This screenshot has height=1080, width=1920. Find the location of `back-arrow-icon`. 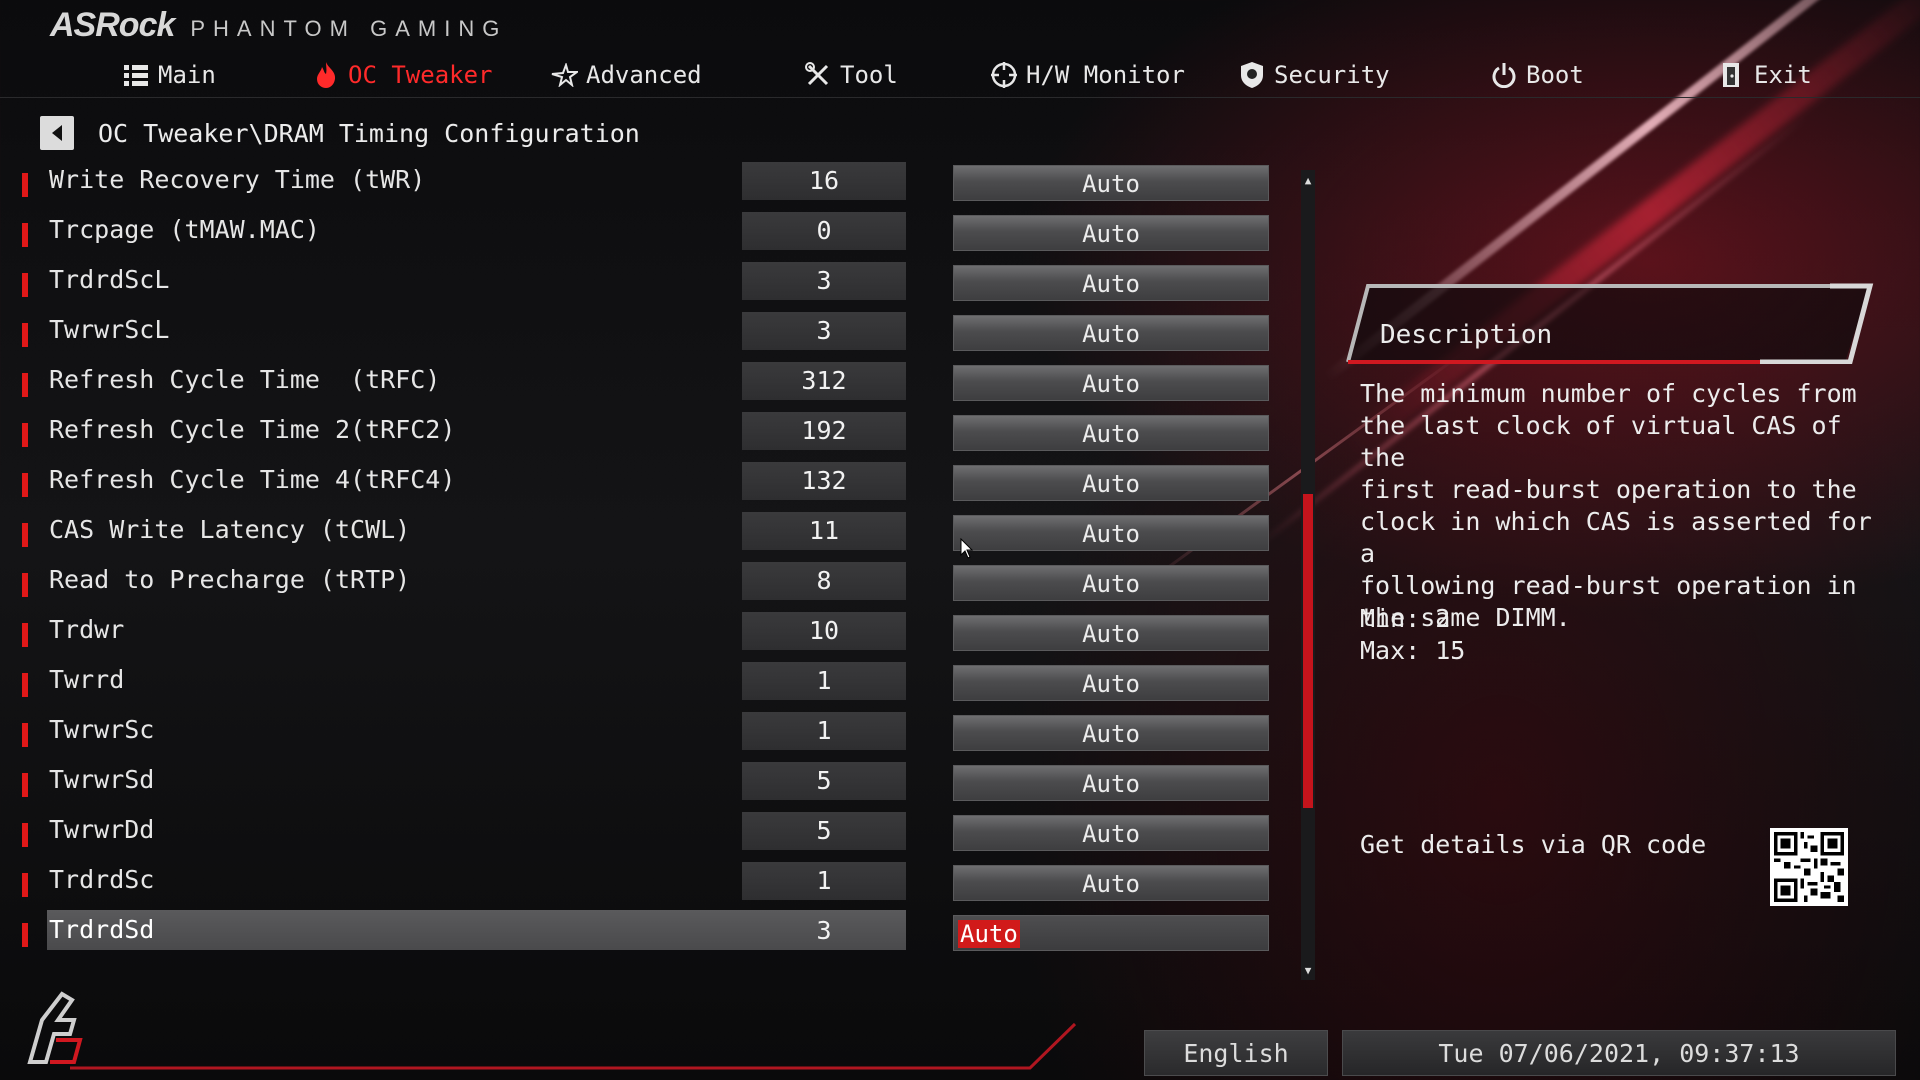

back-arrow-icon is located at coordinates (57, 133).